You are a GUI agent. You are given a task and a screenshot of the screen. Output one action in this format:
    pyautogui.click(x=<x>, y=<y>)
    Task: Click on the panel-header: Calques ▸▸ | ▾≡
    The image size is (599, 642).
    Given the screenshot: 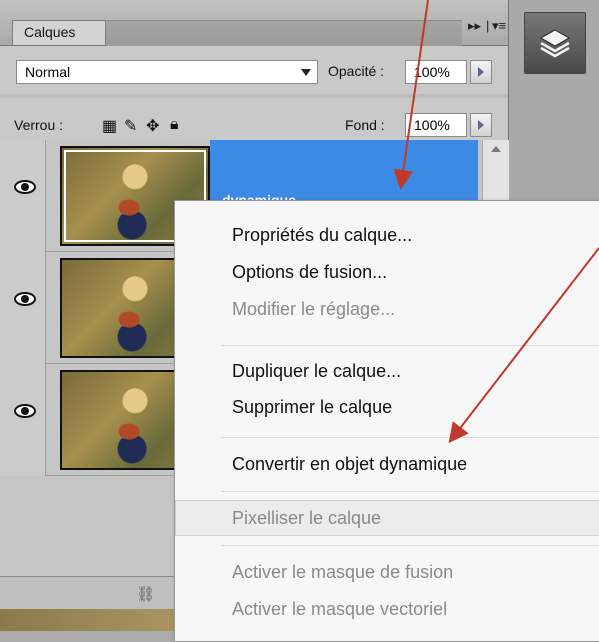 What is the action you would take?
    pyautogui.click(x=254, y=23)
    